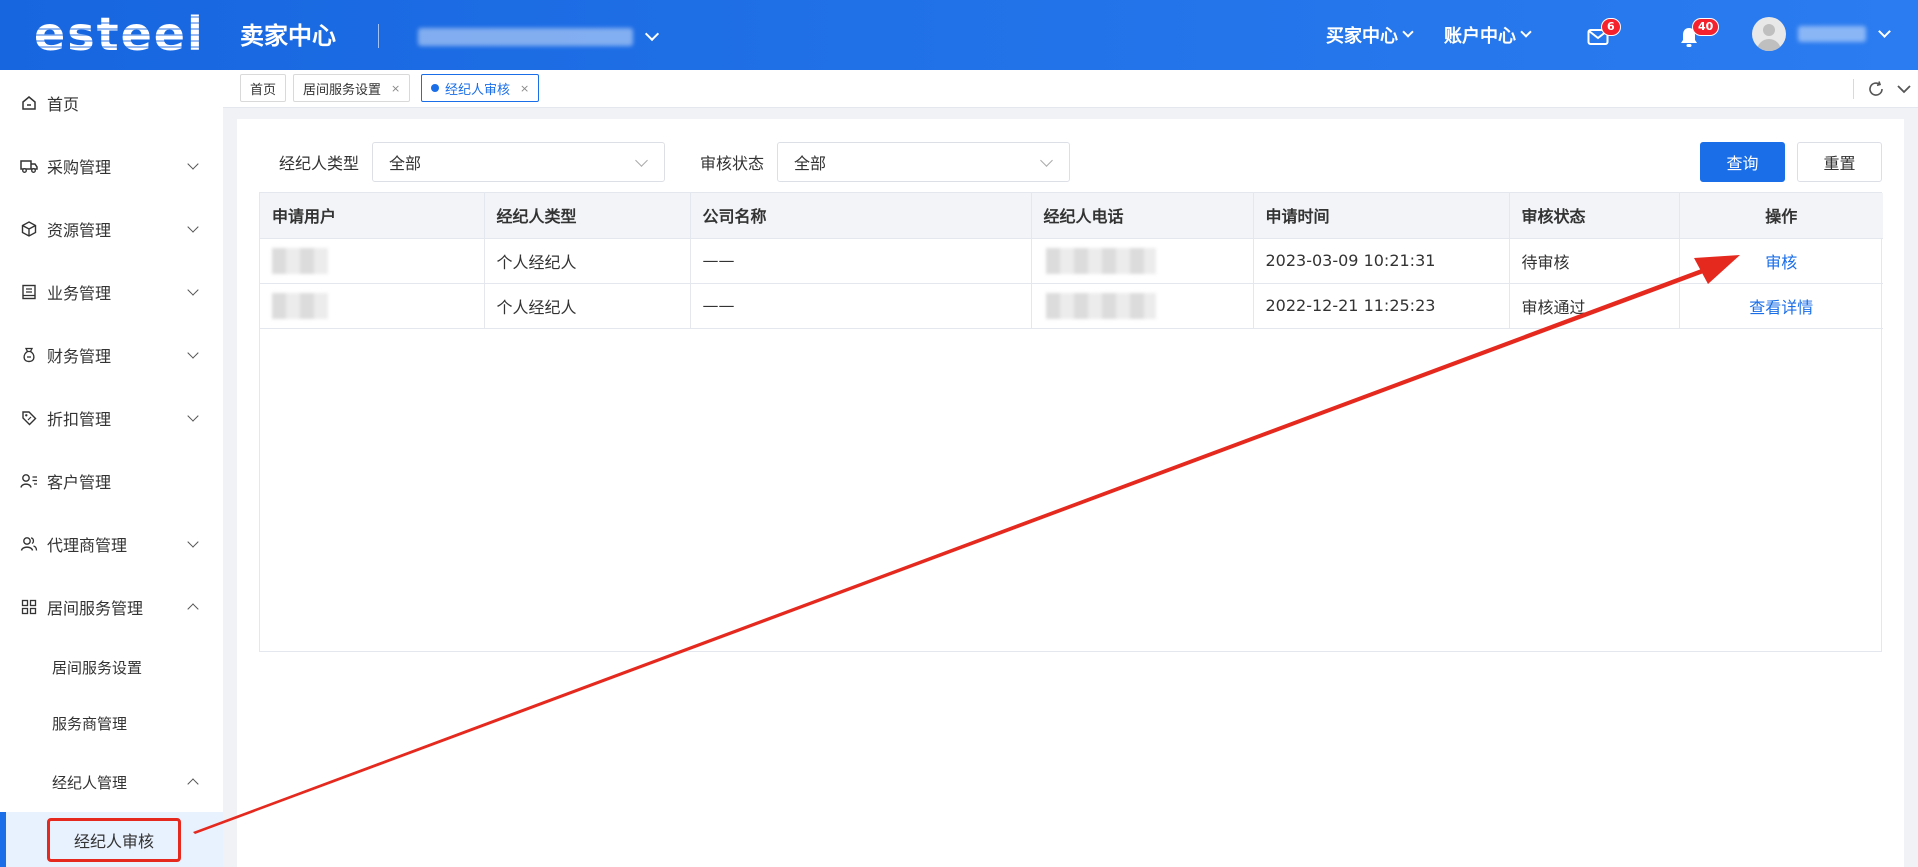 The image size is (1918, 867). Describe the element at coordinates (1594, 306) in the screenshot. I see `review-status-cell: 审核通过` at that location.